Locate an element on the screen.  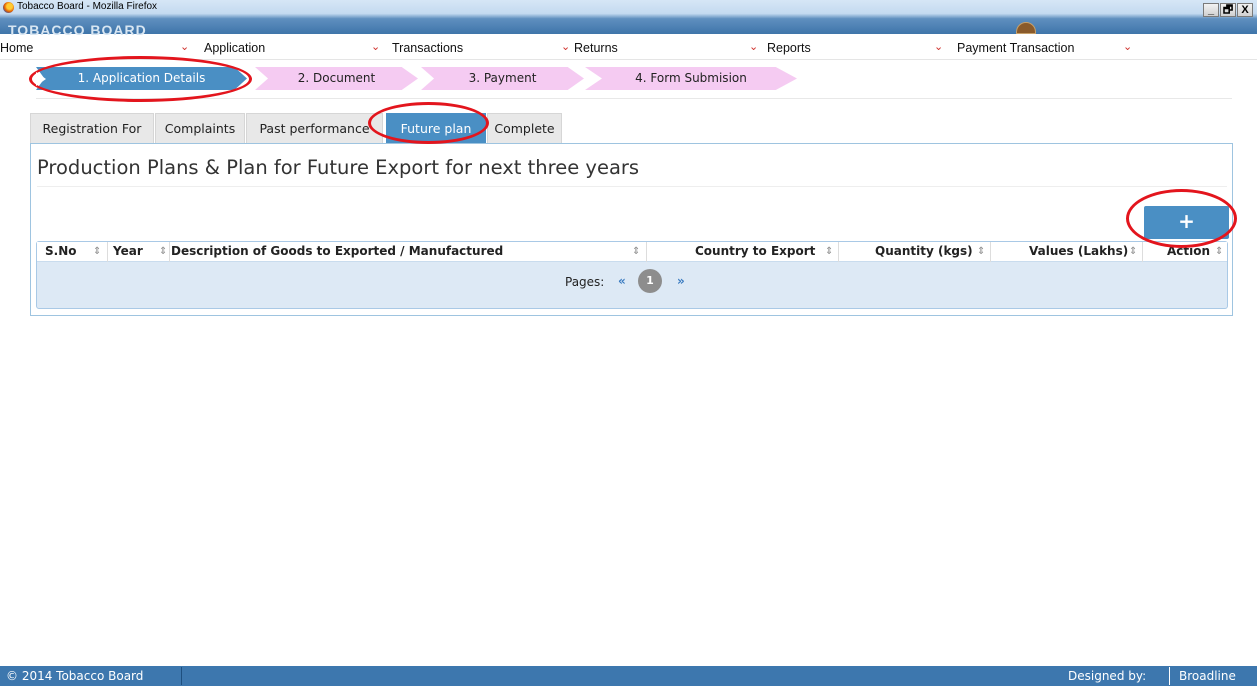
tab-complaints: Complaints is located at coordinates (200, 128).